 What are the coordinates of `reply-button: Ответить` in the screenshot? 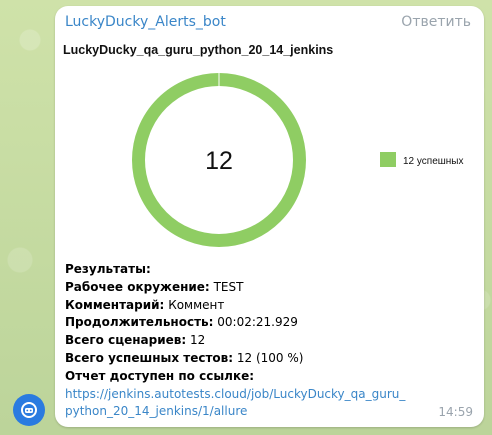 It's located at (436, 22).